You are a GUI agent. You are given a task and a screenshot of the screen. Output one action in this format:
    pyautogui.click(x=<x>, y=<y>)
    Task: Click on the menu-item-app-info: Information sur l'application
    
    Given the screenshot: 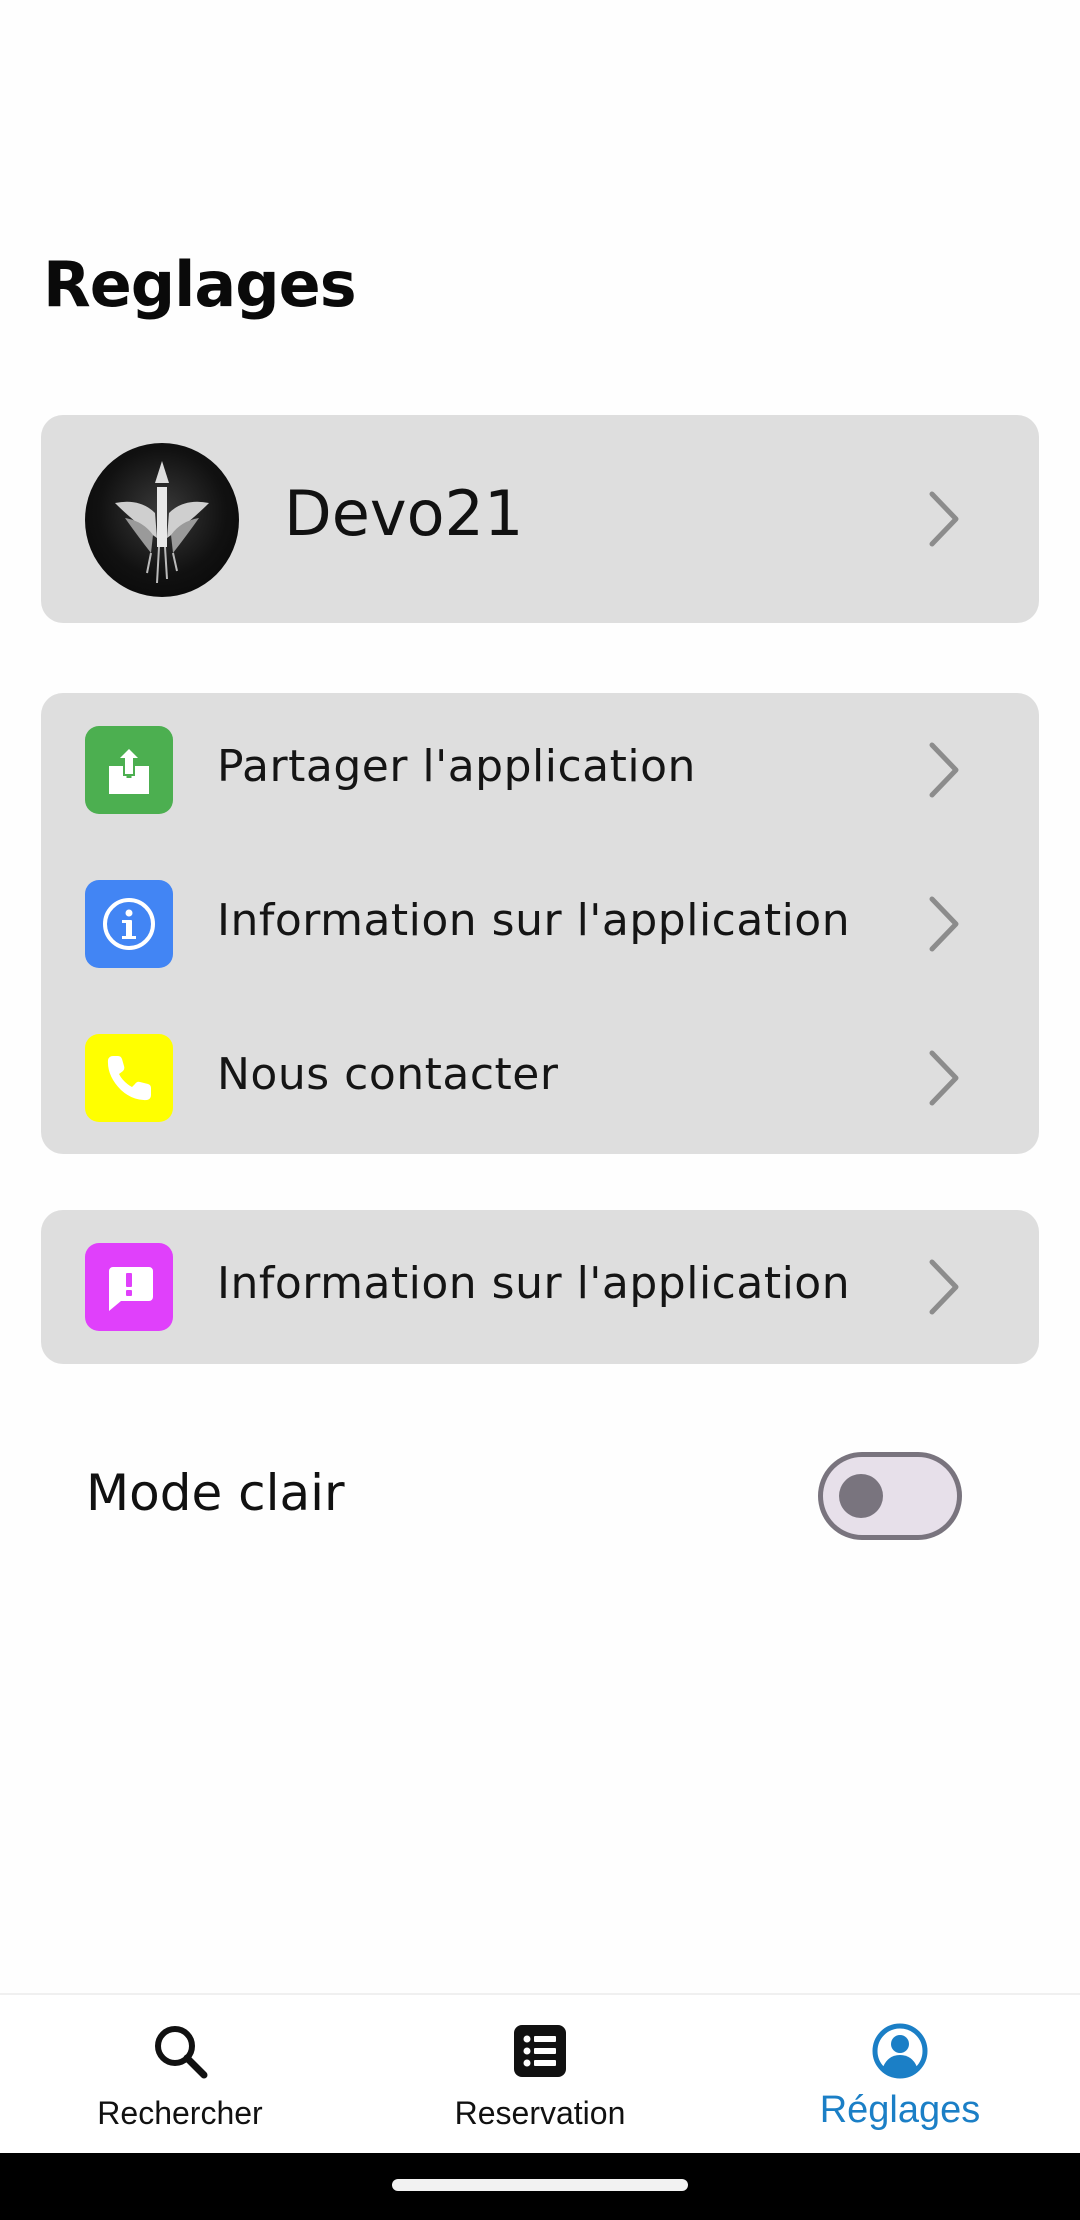 What is the action you would take?
    pyautogui.click(x=540, y=1287)
    